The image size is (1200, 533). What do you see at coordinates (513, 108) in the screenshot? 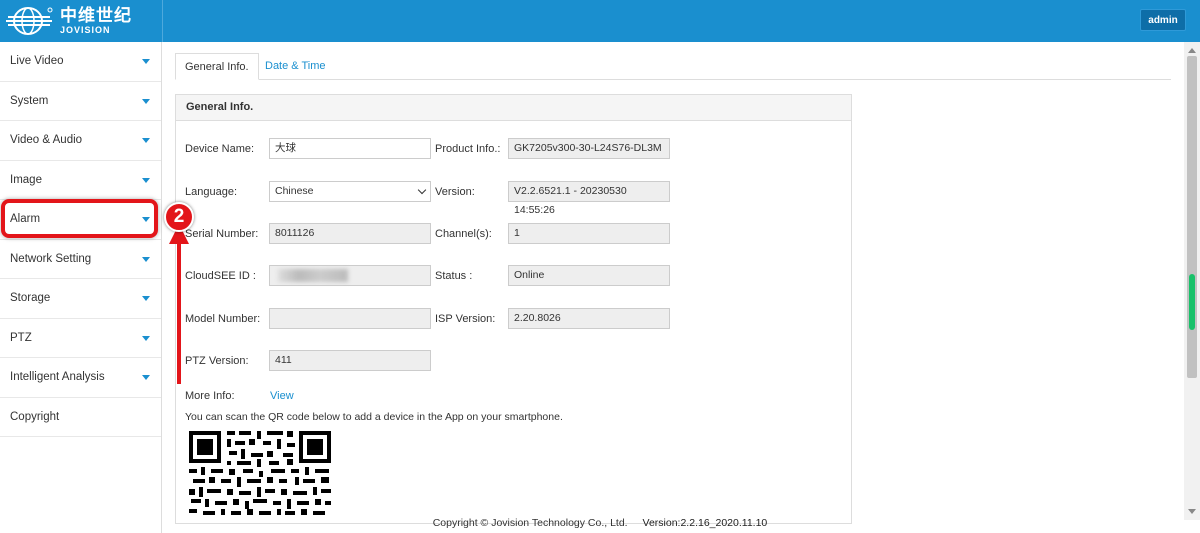
I see `panel-title: General Info.` at bounding box center [513, 108].